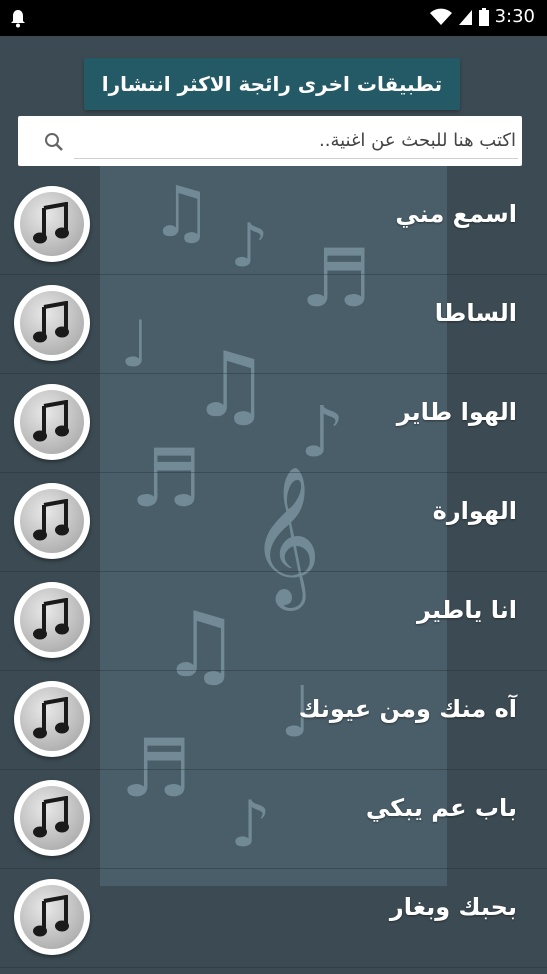 The image size is (547, 974). Describe the element at coordinates (407, 709) in the screenshot. I see `song-title: آه منك ومن عيونك` at that location.